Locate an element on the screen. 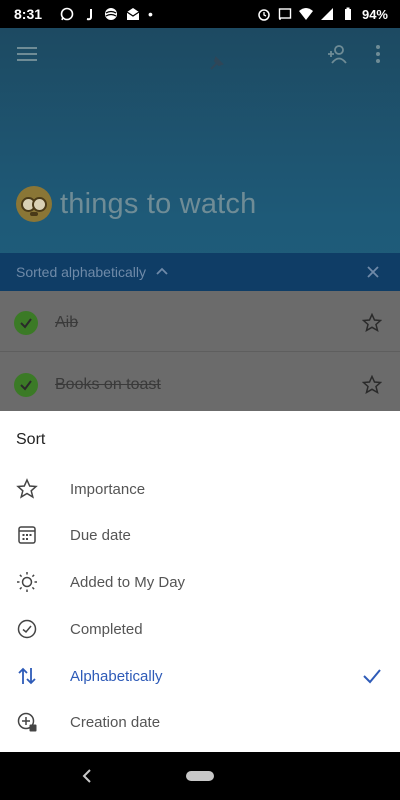 This screenshot has width=400, height=800. pin-icon is located at coordinates (217, 63).